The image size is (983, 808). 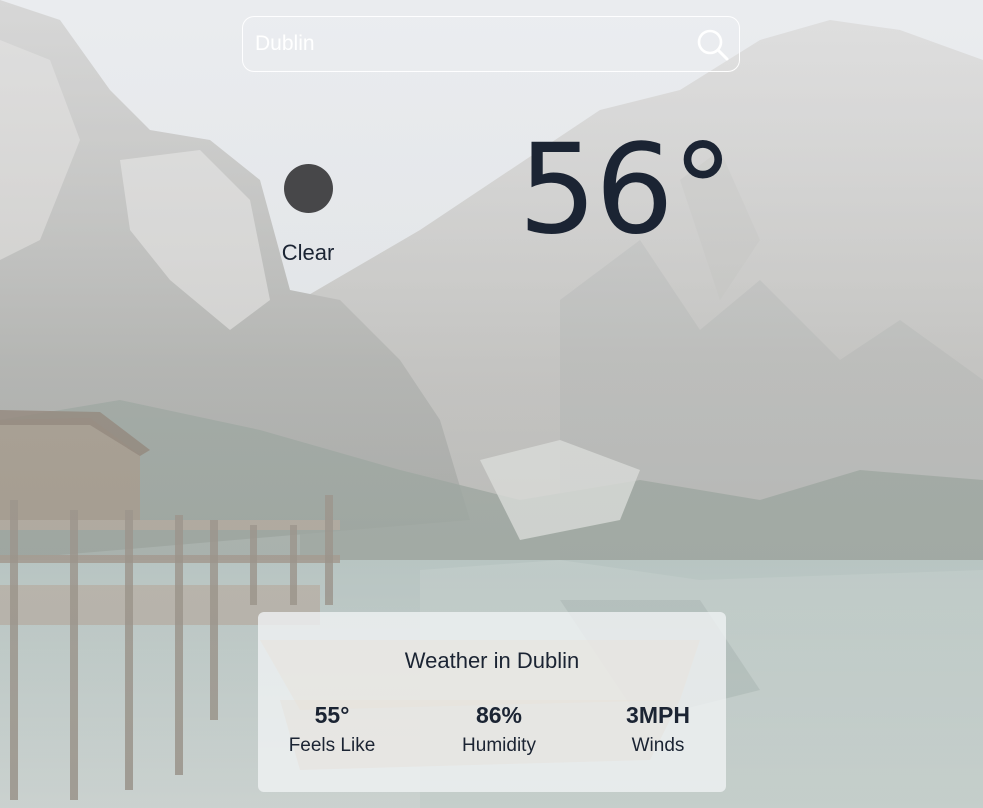 I want to click on weather-icon, so click(x=308, y=188).